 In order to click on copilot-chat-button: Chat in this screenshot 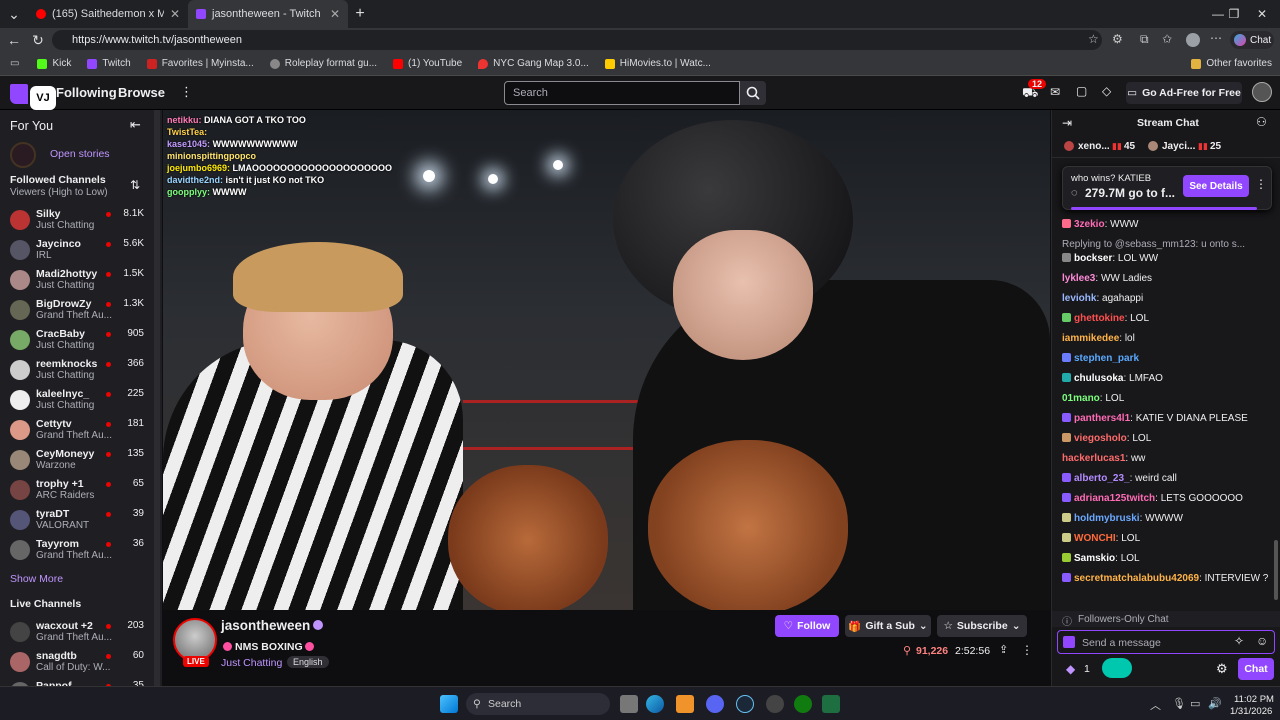, I will do `click(1252, 40)`.